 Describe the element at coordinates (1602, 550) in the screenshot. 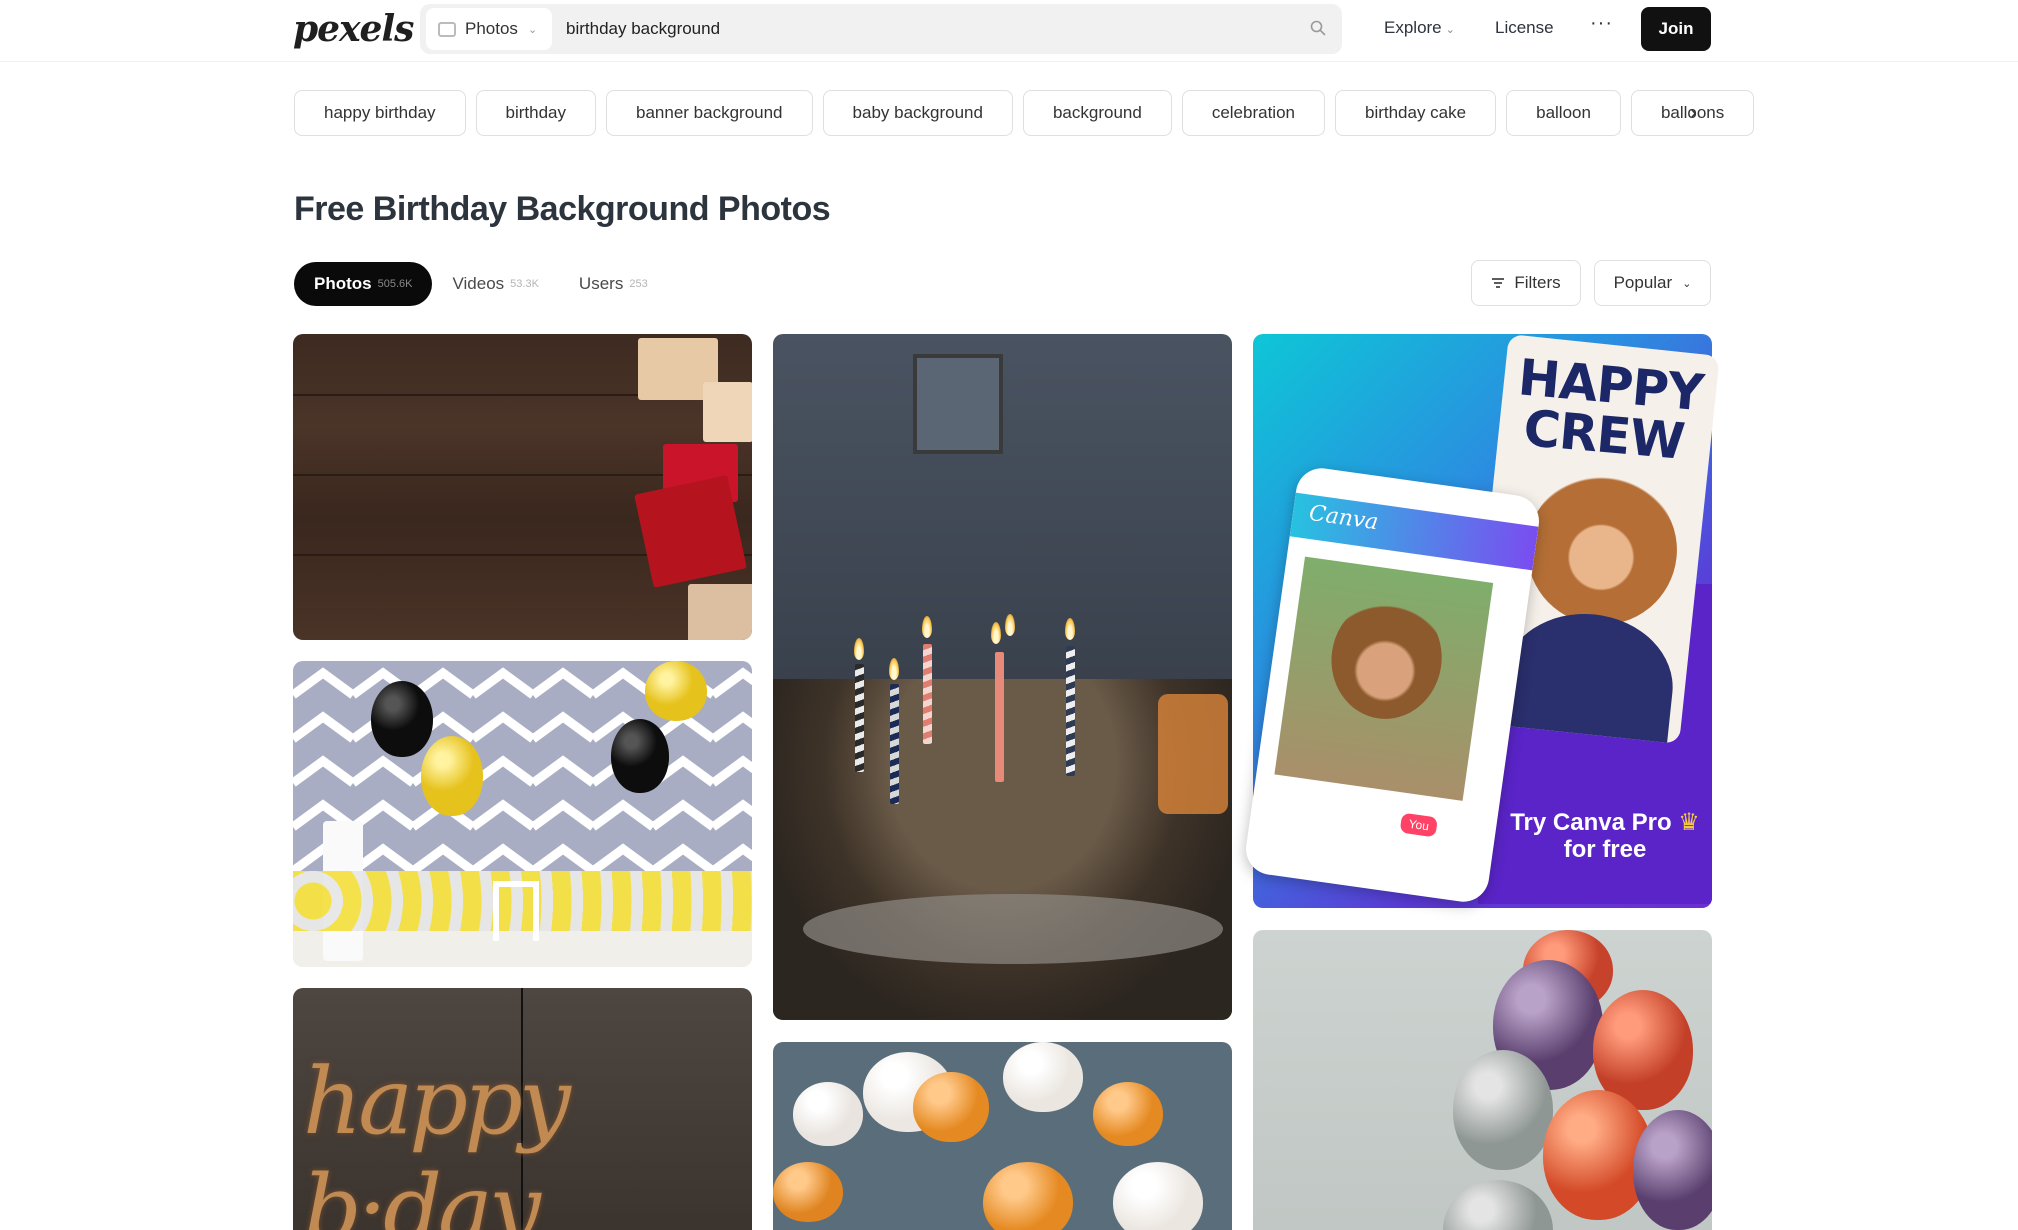

I see `ad-poster-portrait` at that location.